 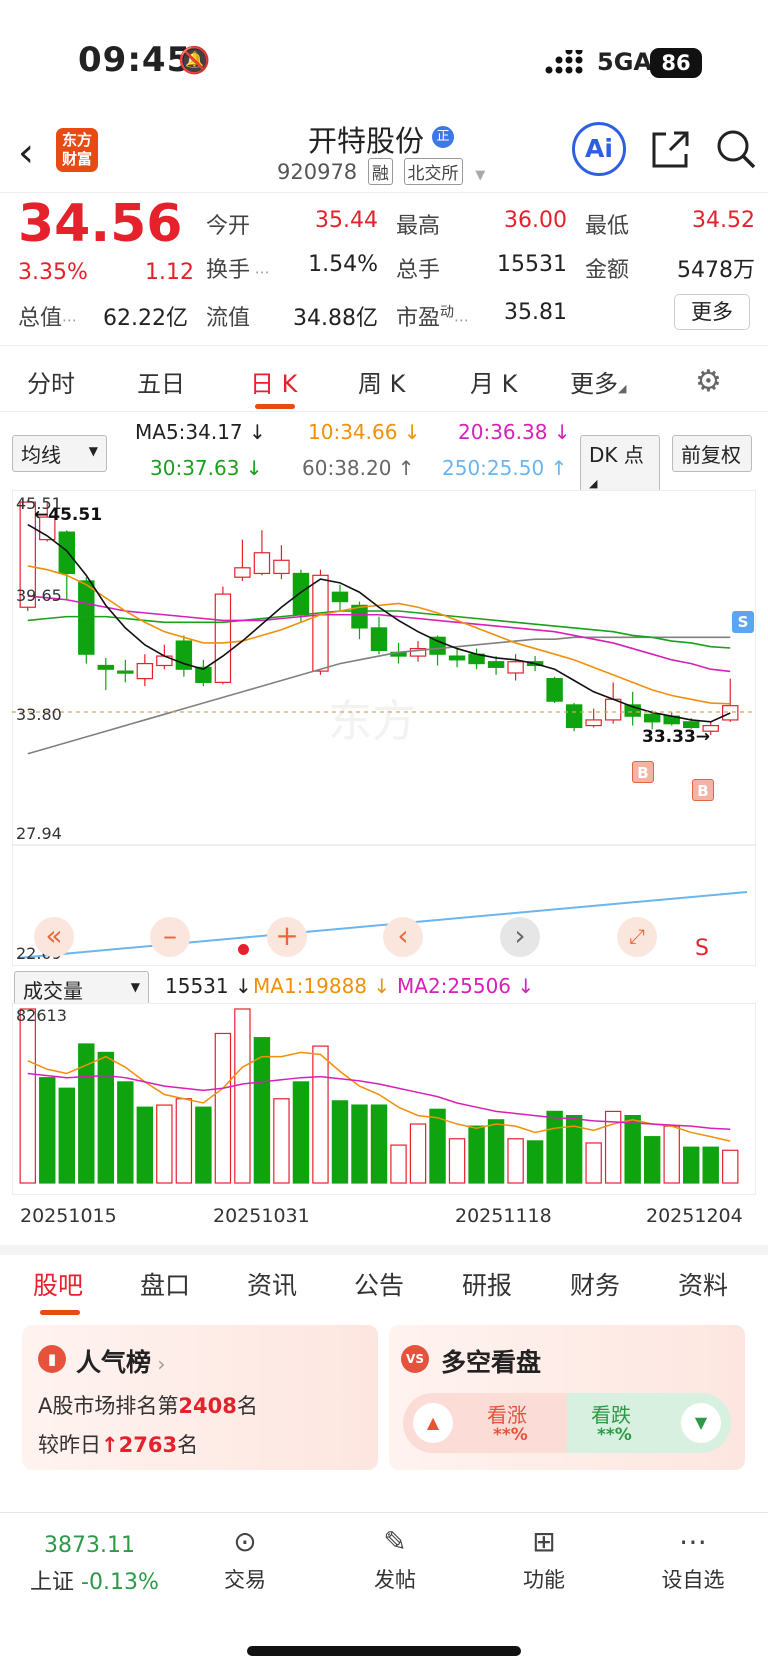 What do you see at coordinates (207, 1406) in the screenshot?
I see `rank-value: 2408` at bounding box center [207, 1406].